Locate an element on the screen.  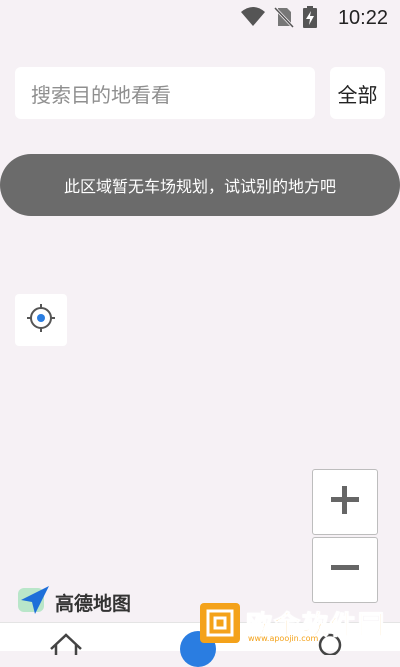
toast-notification: 此区域暂无车场规划，试试别的地方吧 is located at coordinates (200, 185).